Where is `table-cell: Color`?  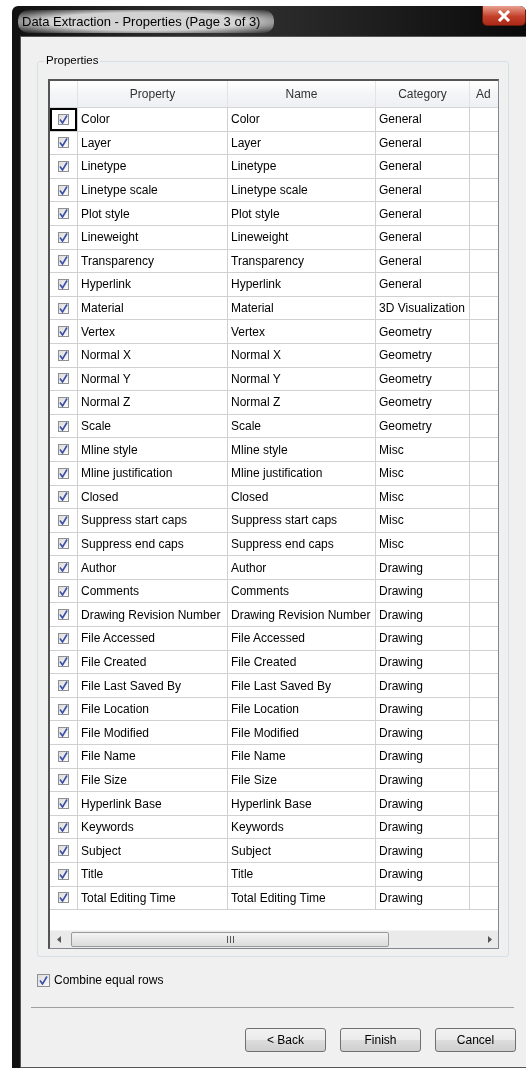 table-cell: Color is located at coordinates (302, 120).